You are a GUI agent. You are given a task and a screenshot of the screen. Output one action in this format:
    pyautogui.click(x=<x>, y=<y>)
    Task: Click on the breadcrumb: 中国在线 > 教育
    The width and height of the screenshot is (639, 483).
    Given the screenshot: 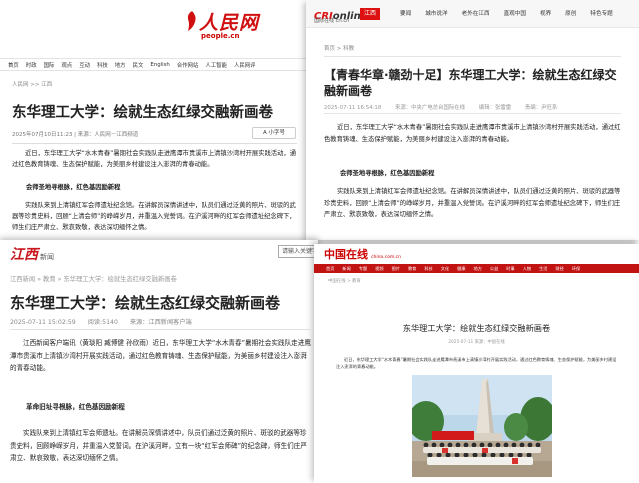 What is the action you would take?
    pyautogui.click(x=344, y=281)
    